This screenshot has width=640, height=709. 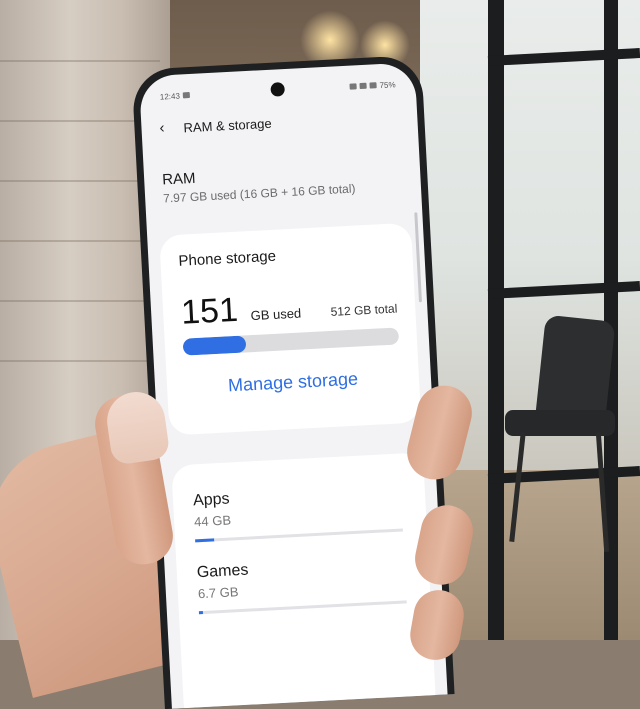 I want to click on category-item-games: Games 6.7 GB, so click(x=301, y=584).